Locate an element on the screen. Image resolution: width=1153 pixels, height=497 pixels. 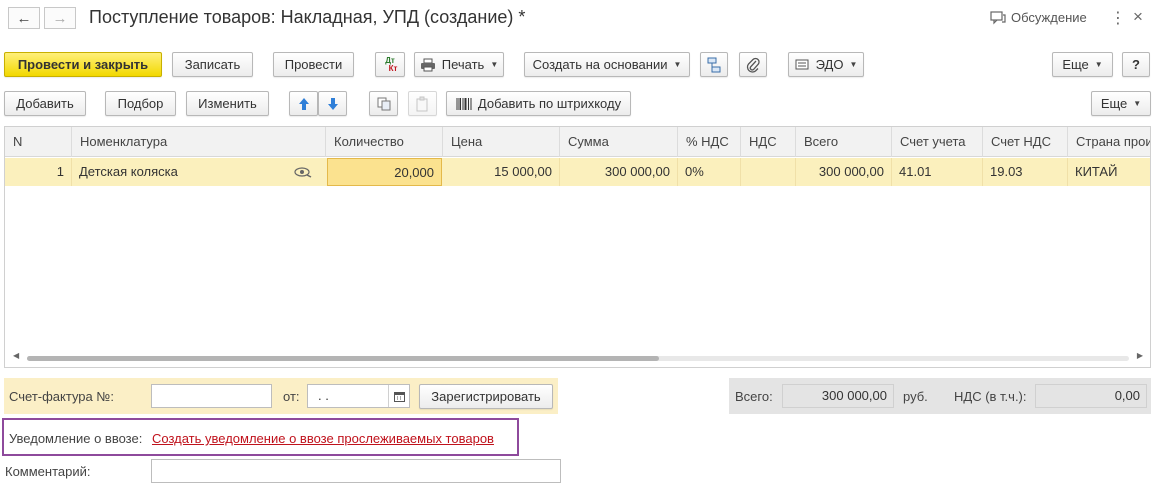
table-more-button: Еще ▼ is located at coordinates (1121, 103).